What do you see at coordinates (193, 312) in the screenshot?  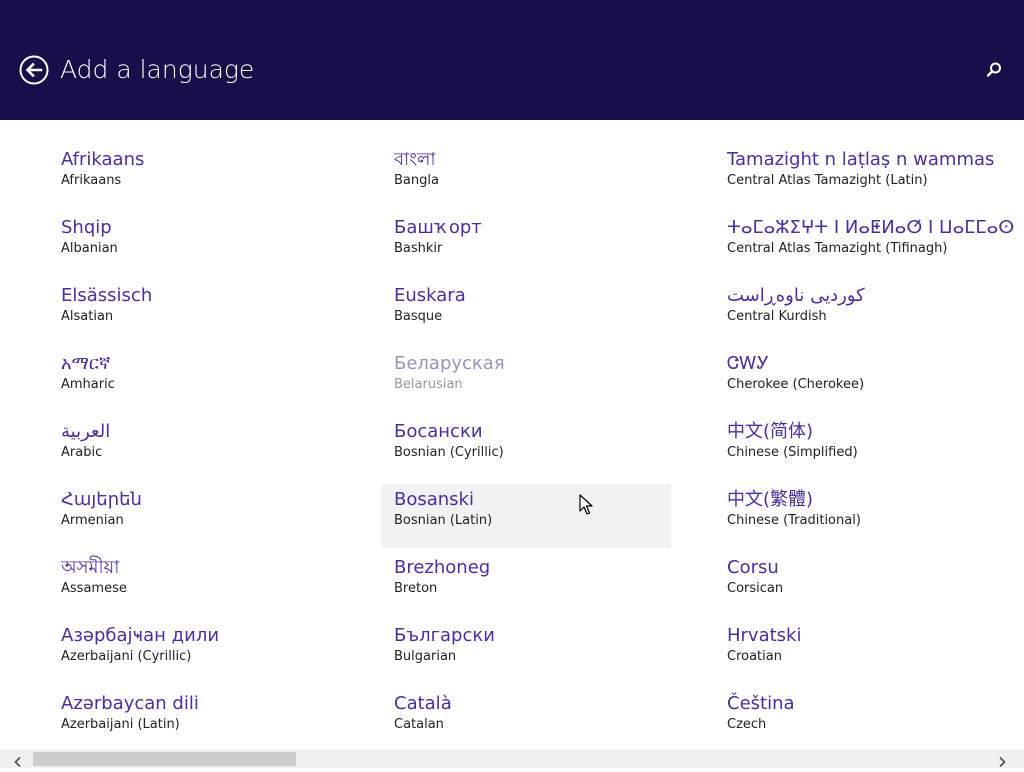 I see `language-item-alsatian: Elsässisch Alsatian` at bounding box center [193, 312].